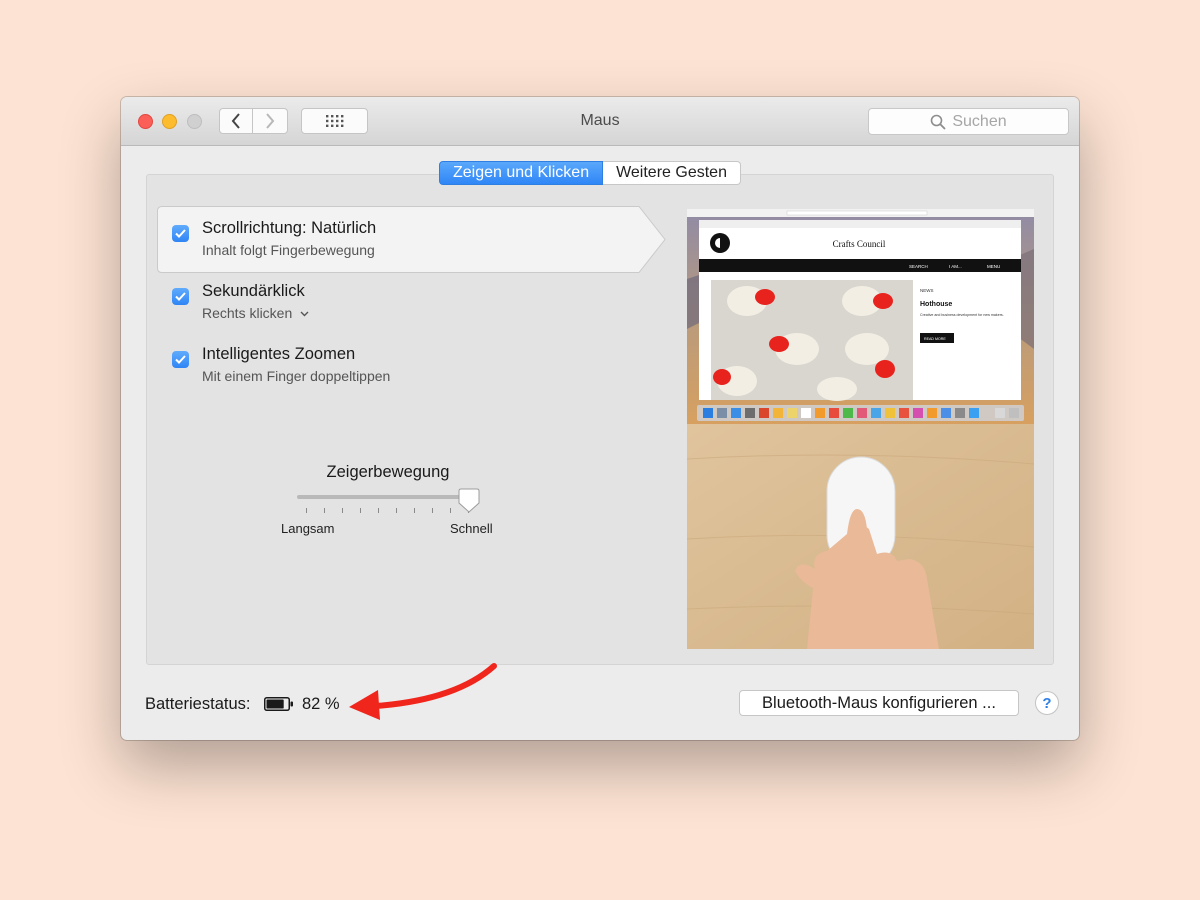  I want to click on tracking-speed-label: Zeigerbewegung, so click(388, 472).